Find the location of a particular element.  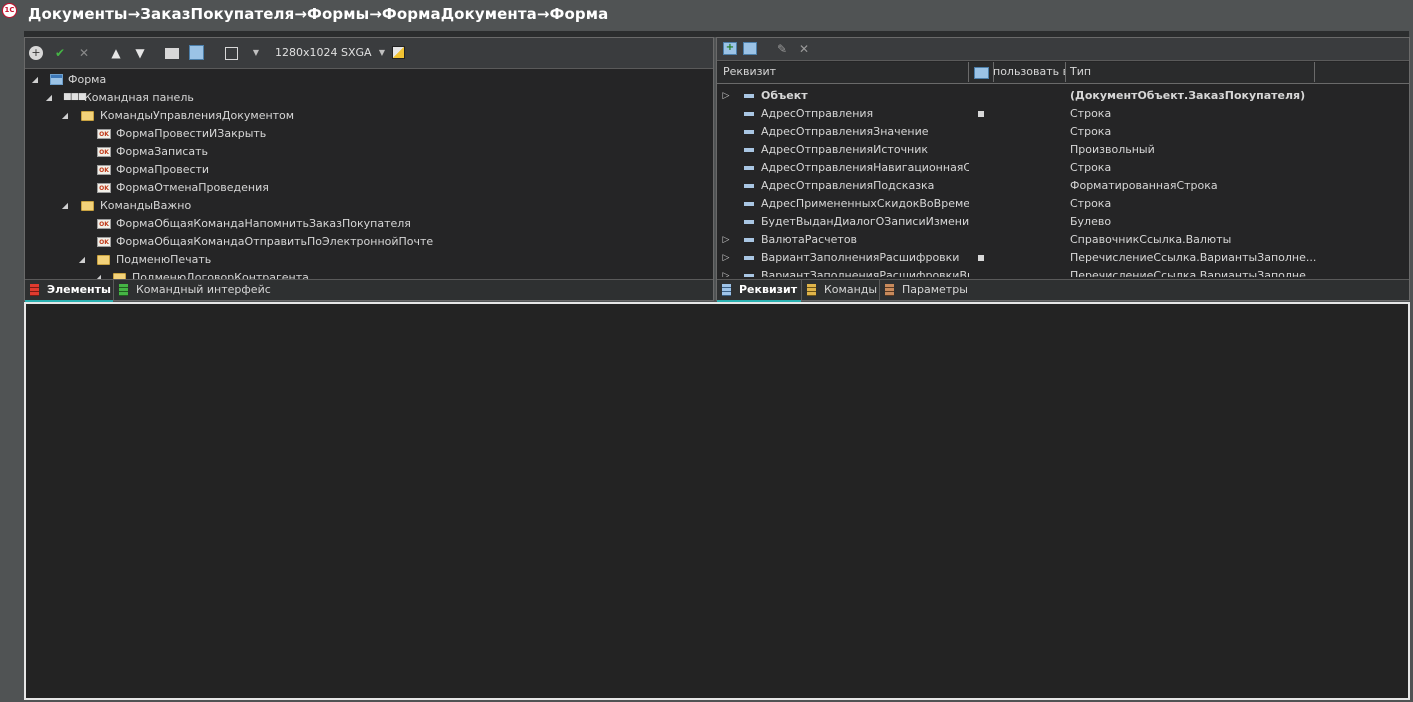

tab-elements: Элементы is located at coordinates (69, 291).